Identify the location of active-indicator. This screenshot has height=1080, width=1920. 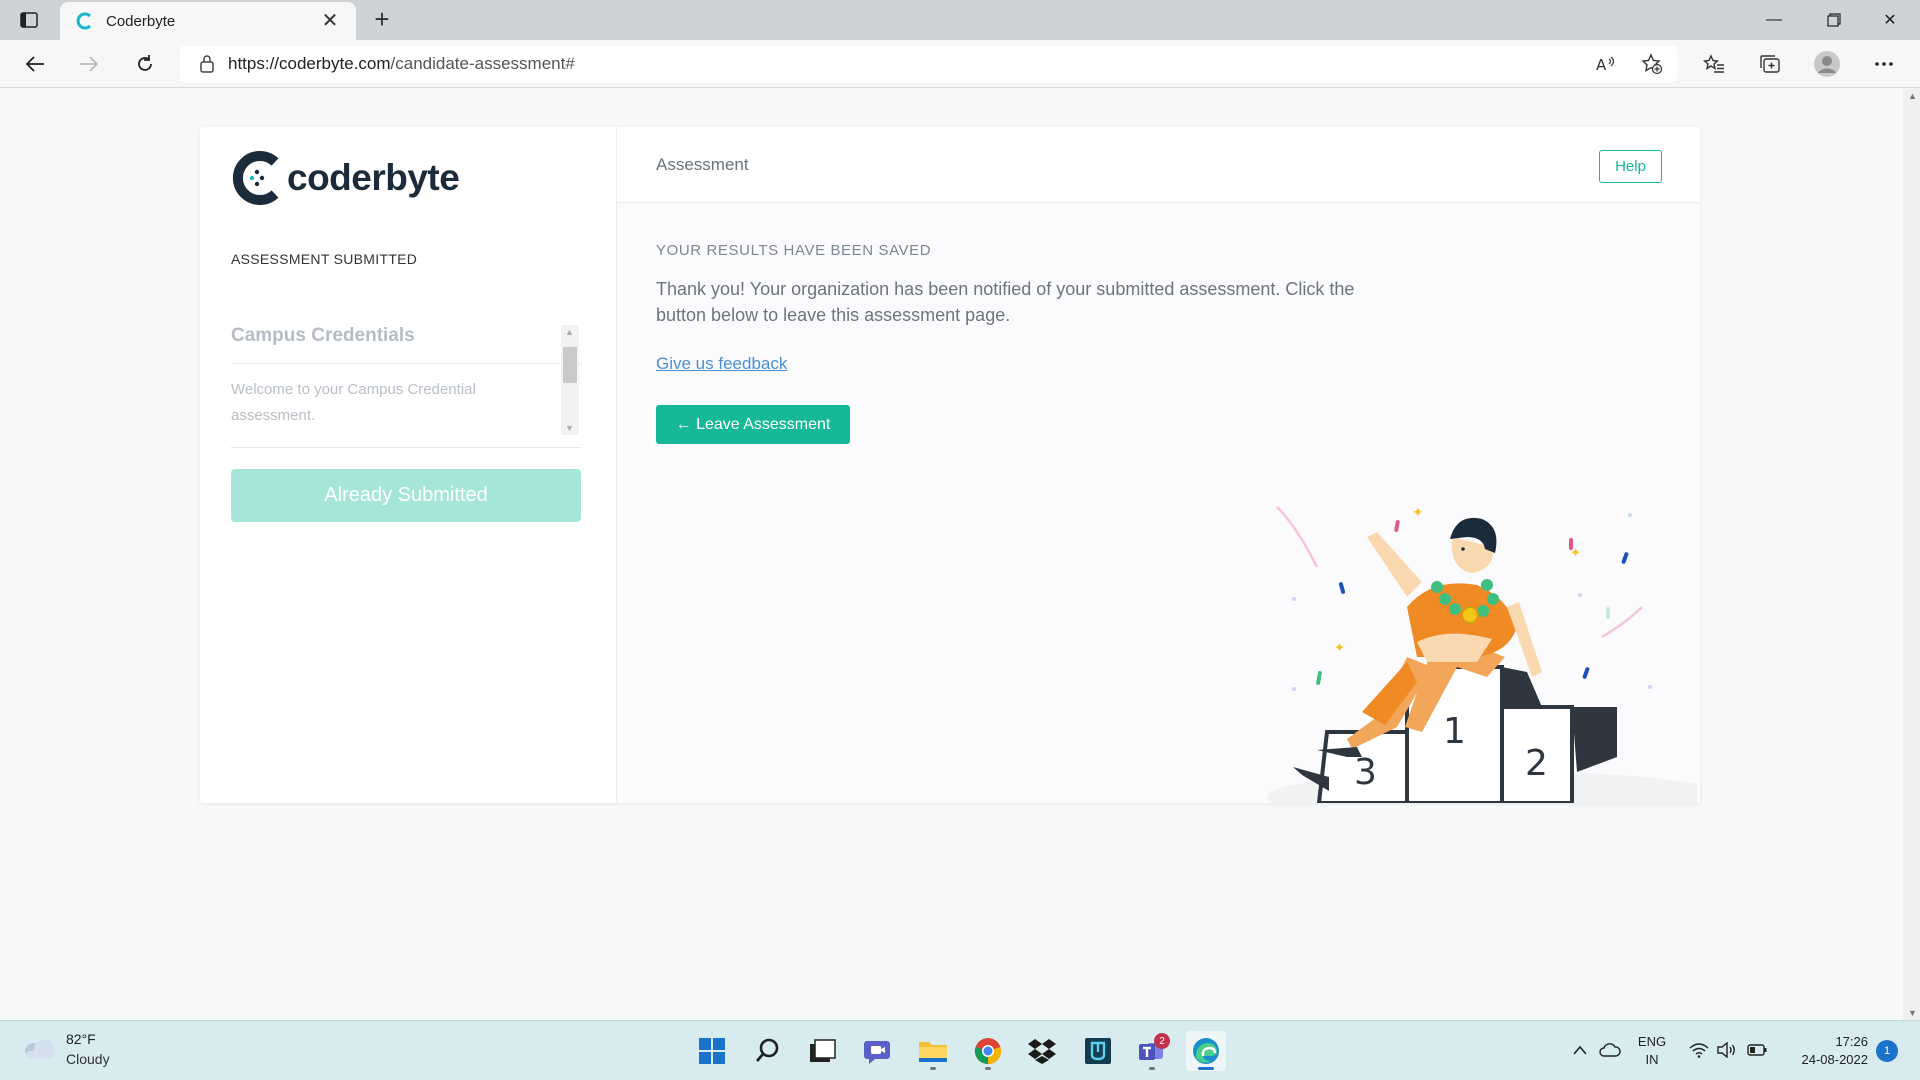
(1206, 1068).